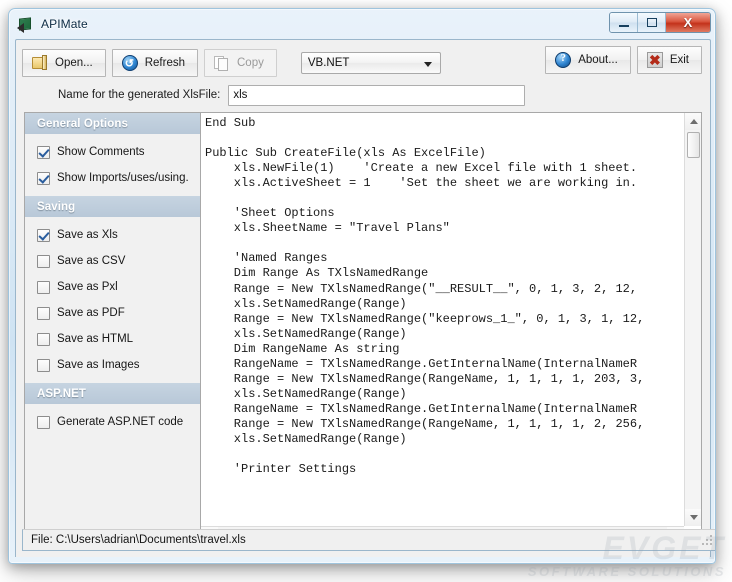 Image resolution: width=732 pixels, height=582 pixels. What do you see at coordinates (112, 123) in the screenshot?
I see `section-header-general-options: General Options` at bounding box center [112, 123].